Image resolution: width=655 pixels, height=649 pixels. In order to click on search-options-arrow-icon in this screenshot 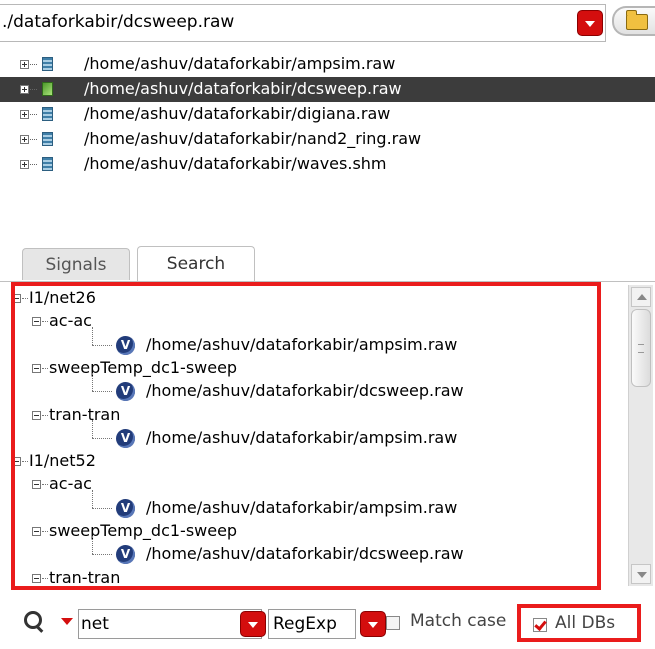, I will do `click(67, 621)`.